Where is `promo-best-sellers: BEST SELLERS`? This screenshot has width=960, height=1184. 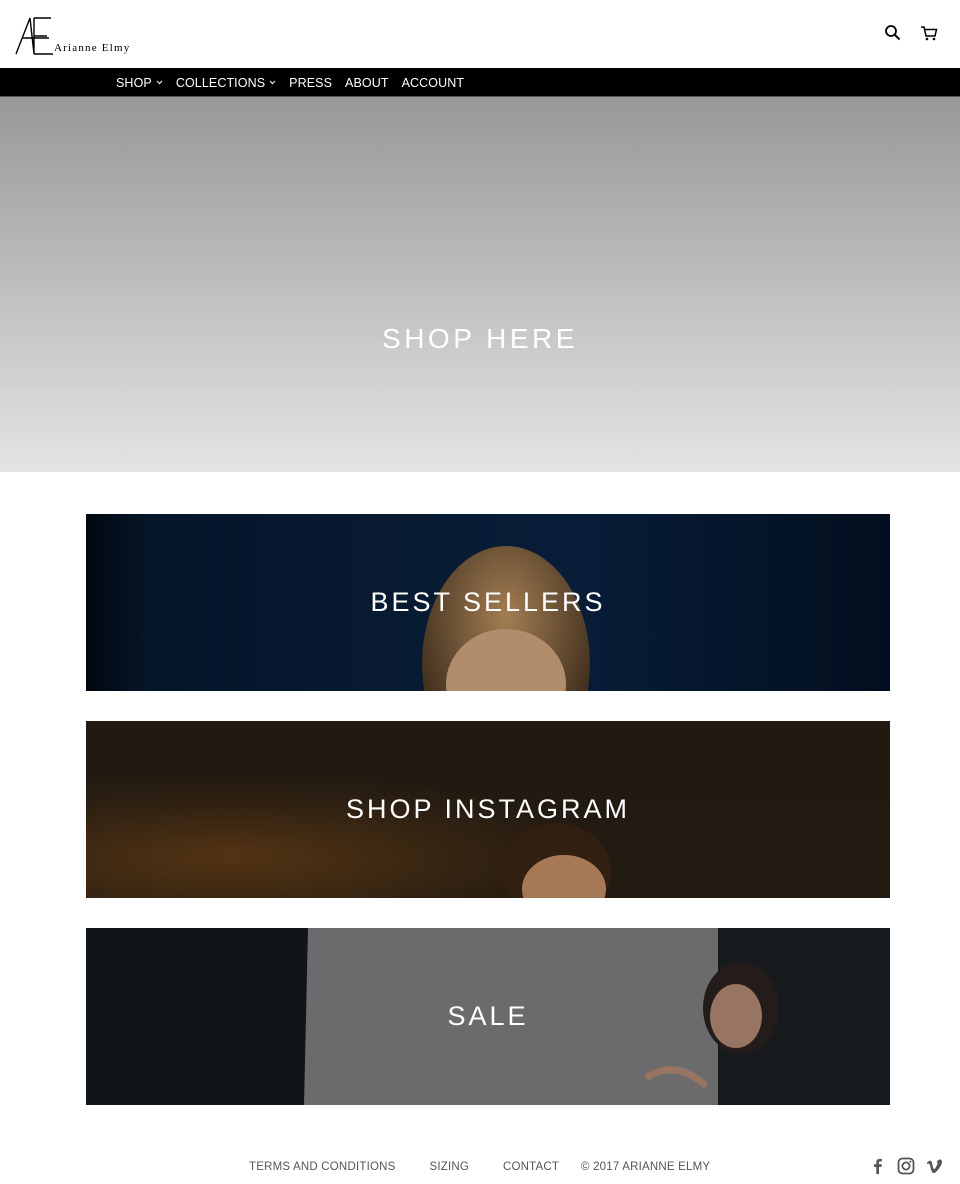 promo-best-sellers: BEST SELLERS is located at coordinates (488, 602).